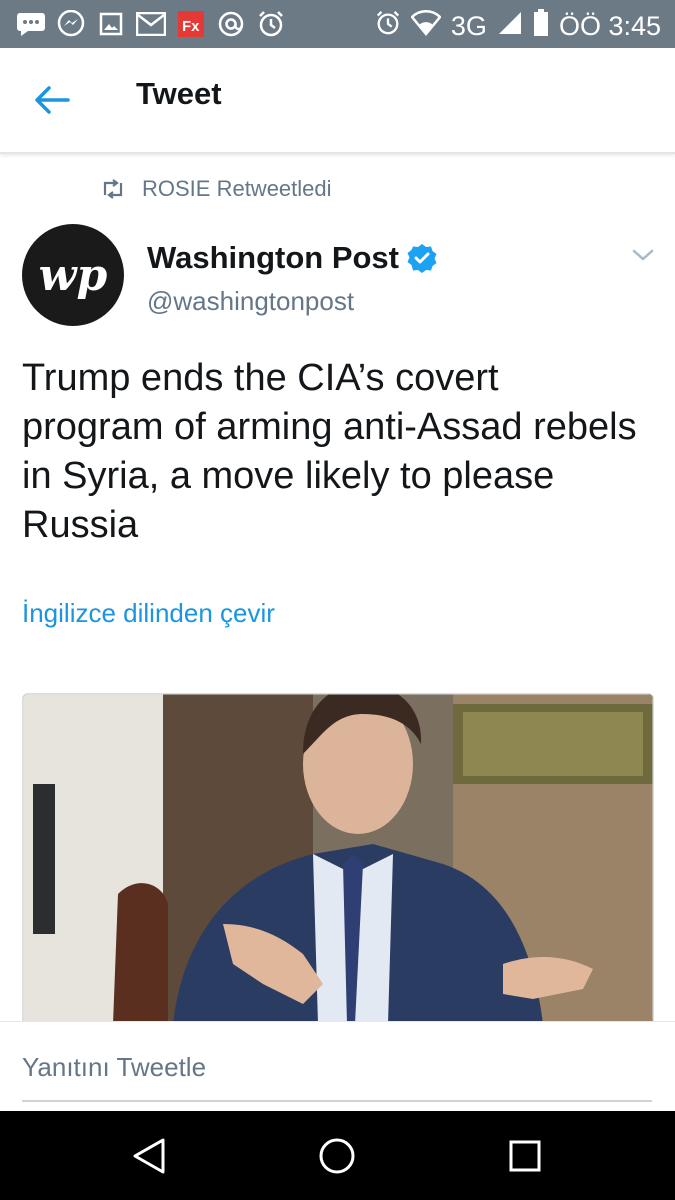 The height and width of the screenshot is (1200, 675). I want to click on retweet-context: ROSIE Retweetledi, so click(216, 189).